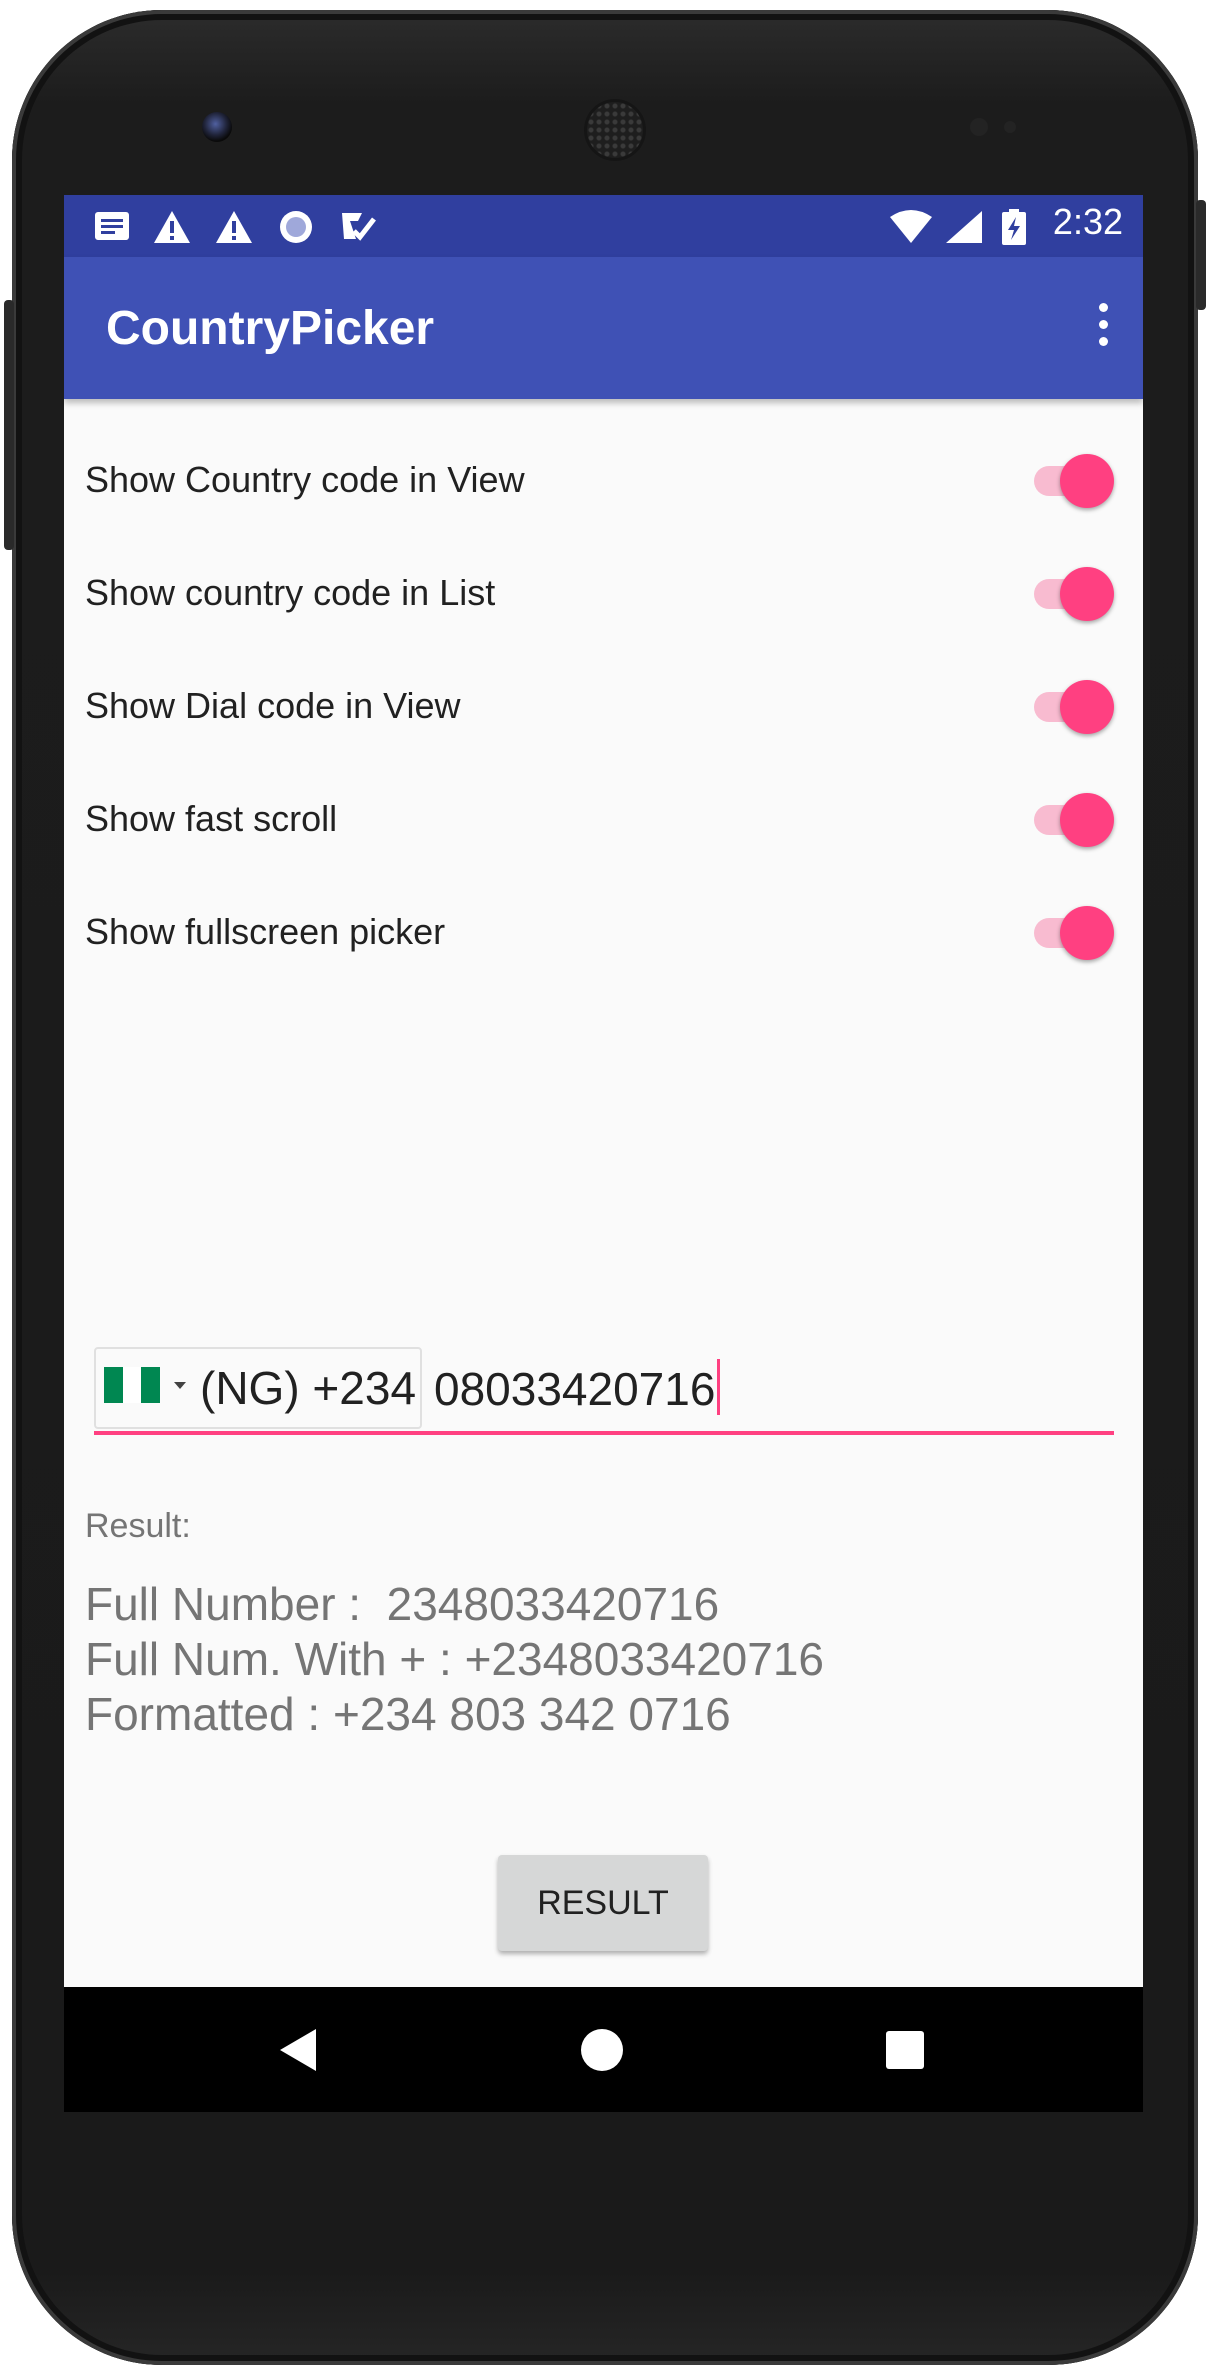 This screenshot has height=2375, width=1210. I want to click on switch-country-code-view, so click(1072, 481).